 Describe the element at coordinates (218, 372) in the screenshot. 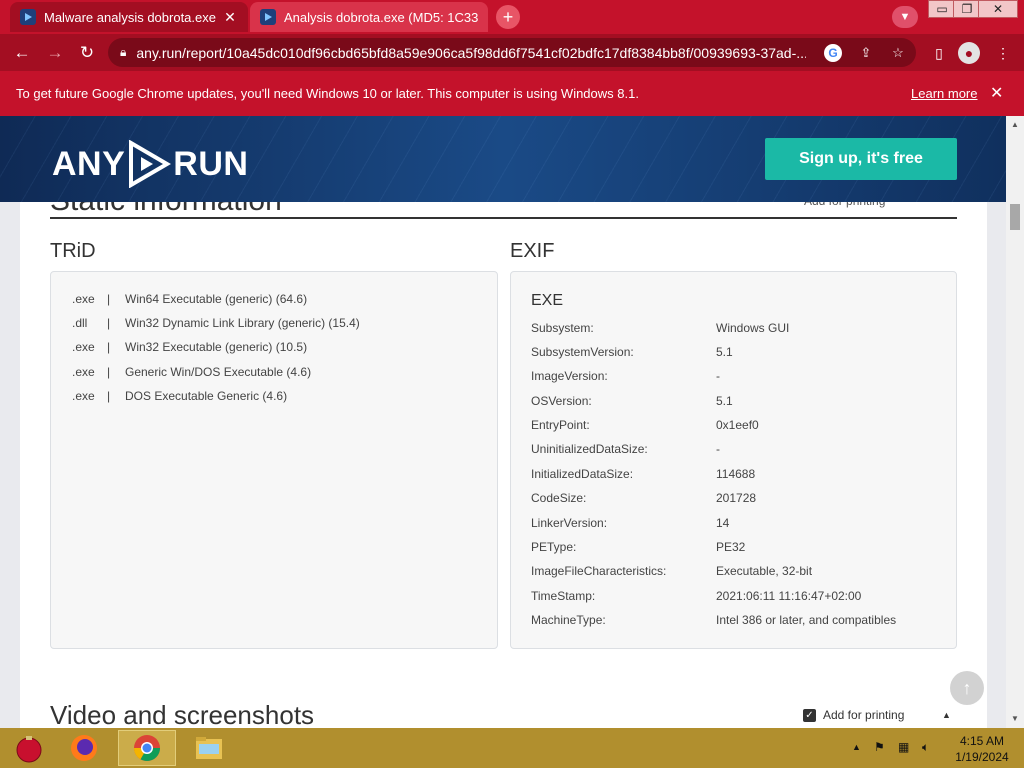

I see `trid-desc: Generic Win/DOS Executable (4.6)` at that location.